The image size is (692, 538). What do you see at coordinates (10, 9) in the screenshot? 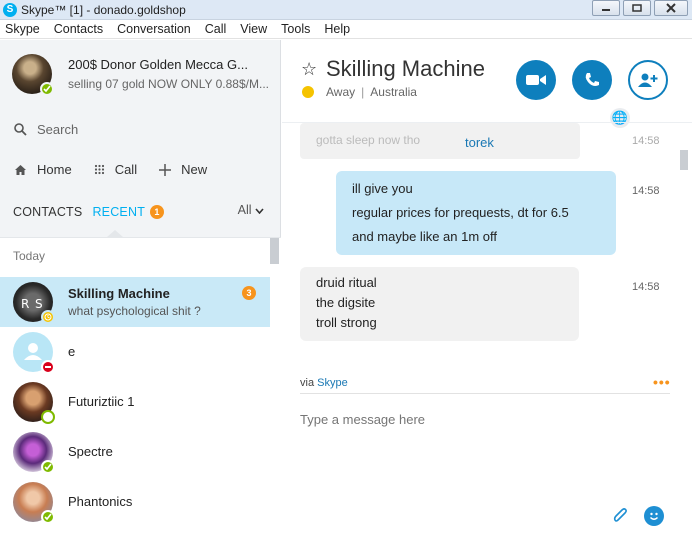
I see `skype-logo-icon: S` at bounding box center [10, 9].